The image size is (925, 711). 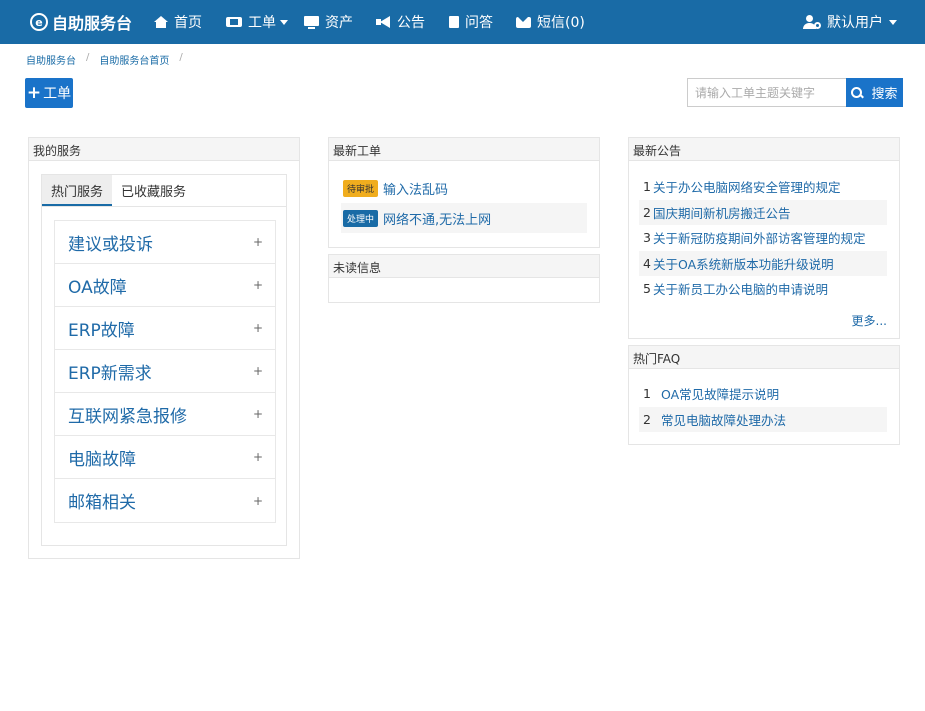 I want to click on item-number: 3, so click(x=647, y=238).